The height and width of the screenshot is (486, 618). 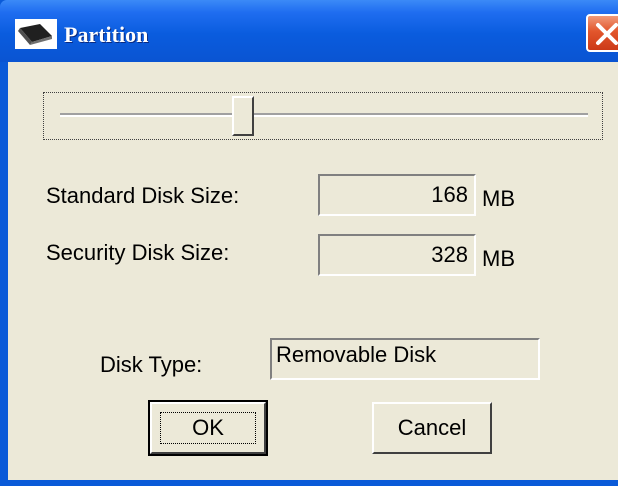 What do you see at coordinates (151, 364) in the screenshot?
I see `disk-type-label: Disk Type:` at bounding box center [151, 364].